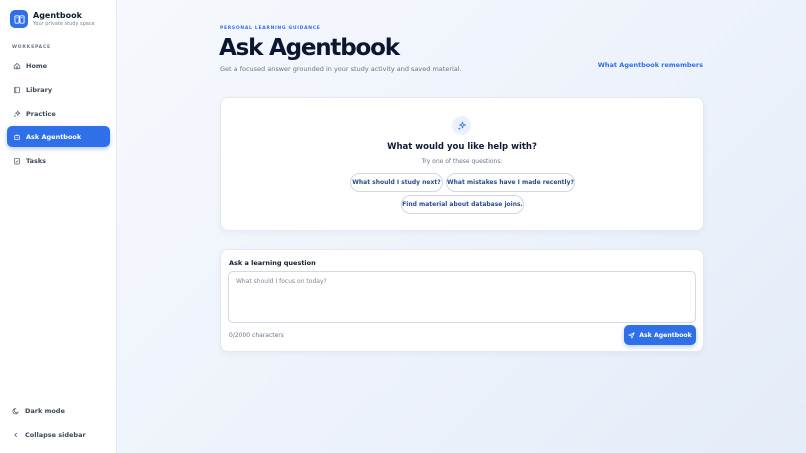 This screenshot has height=453, width=806. Describe the element at coordinates (17, 65) in the screenshot. I see `home-icon` at that location.